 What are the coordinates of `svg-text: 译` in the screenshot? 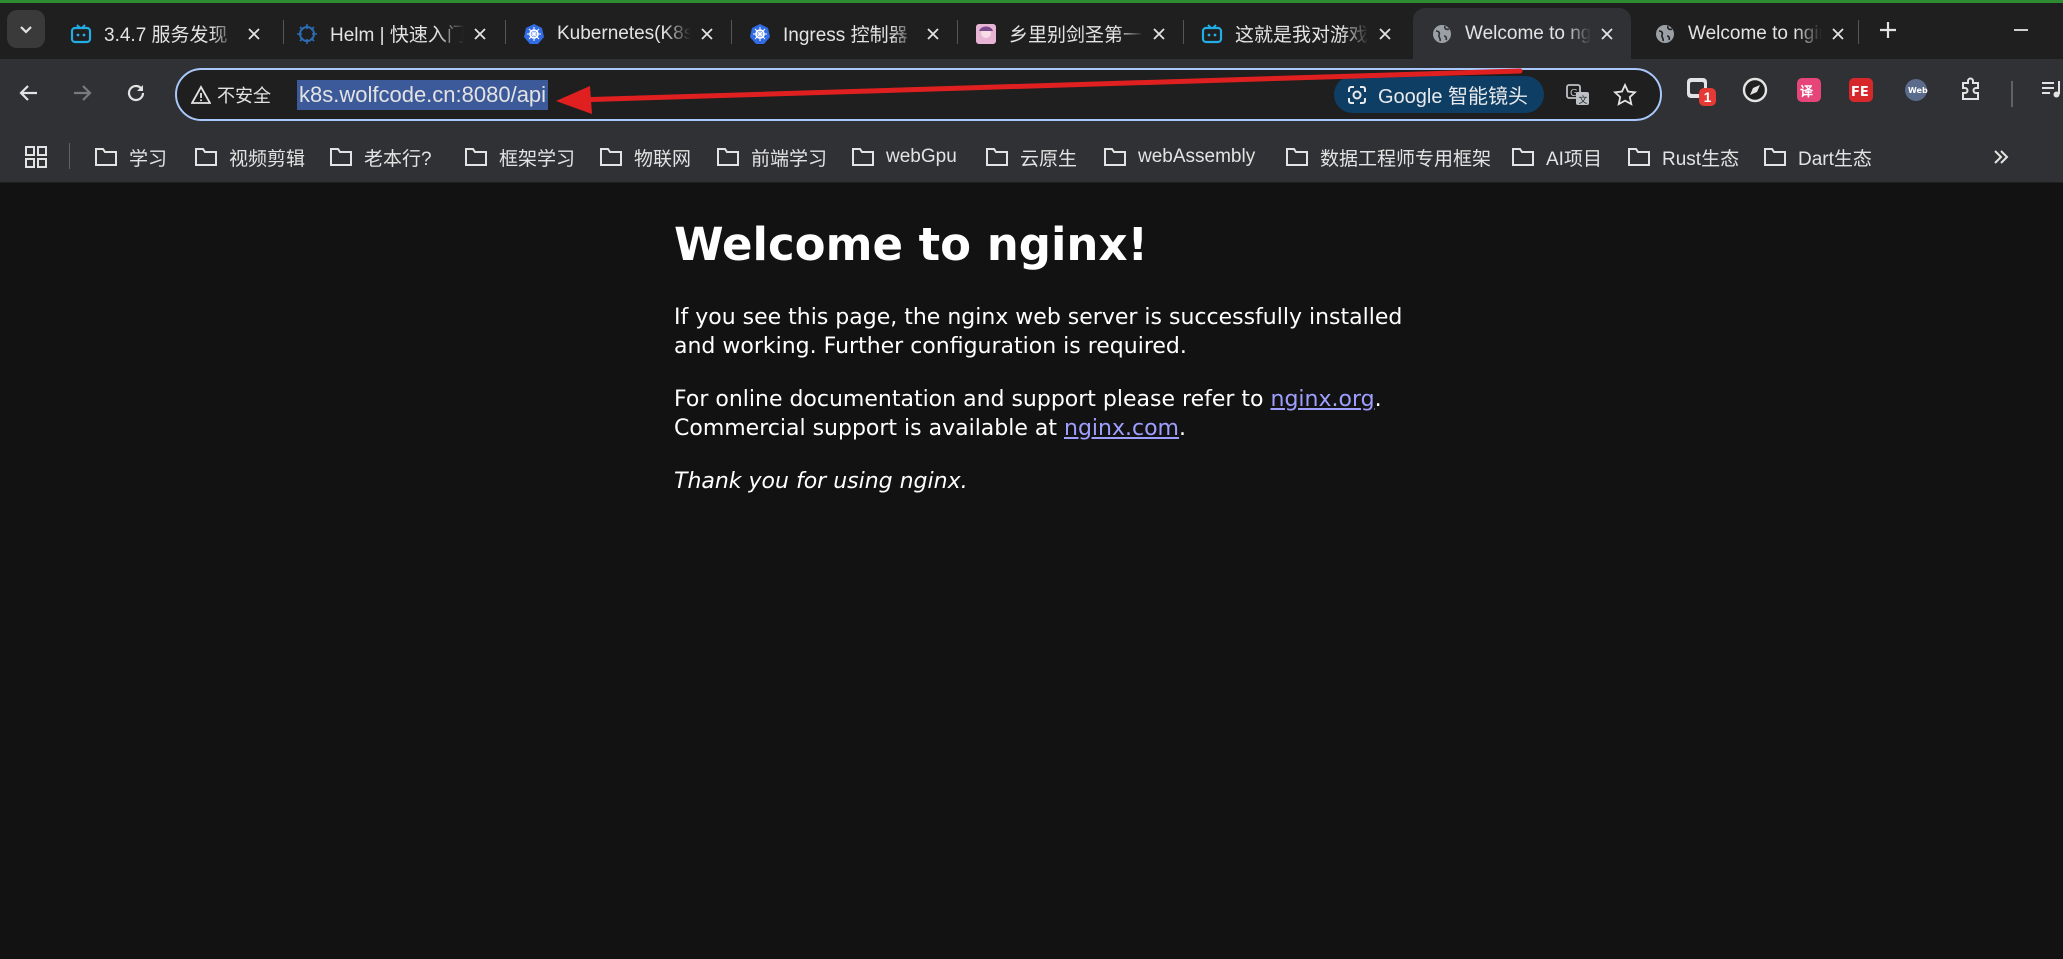 It's located at (1807, 92).